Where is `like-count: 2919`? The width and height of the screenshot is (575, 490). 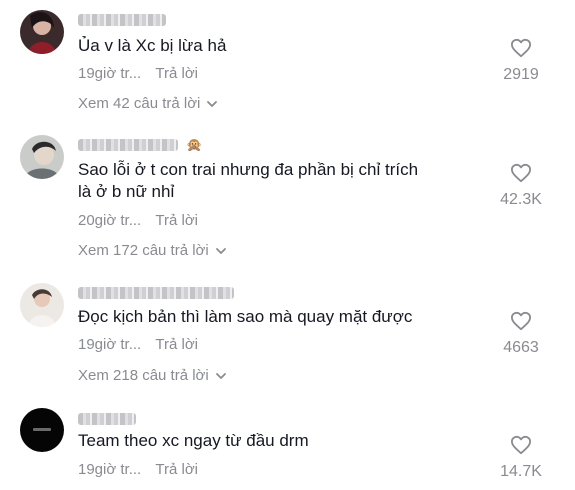
like-count: 2919 is located at coordinates (521, 74).